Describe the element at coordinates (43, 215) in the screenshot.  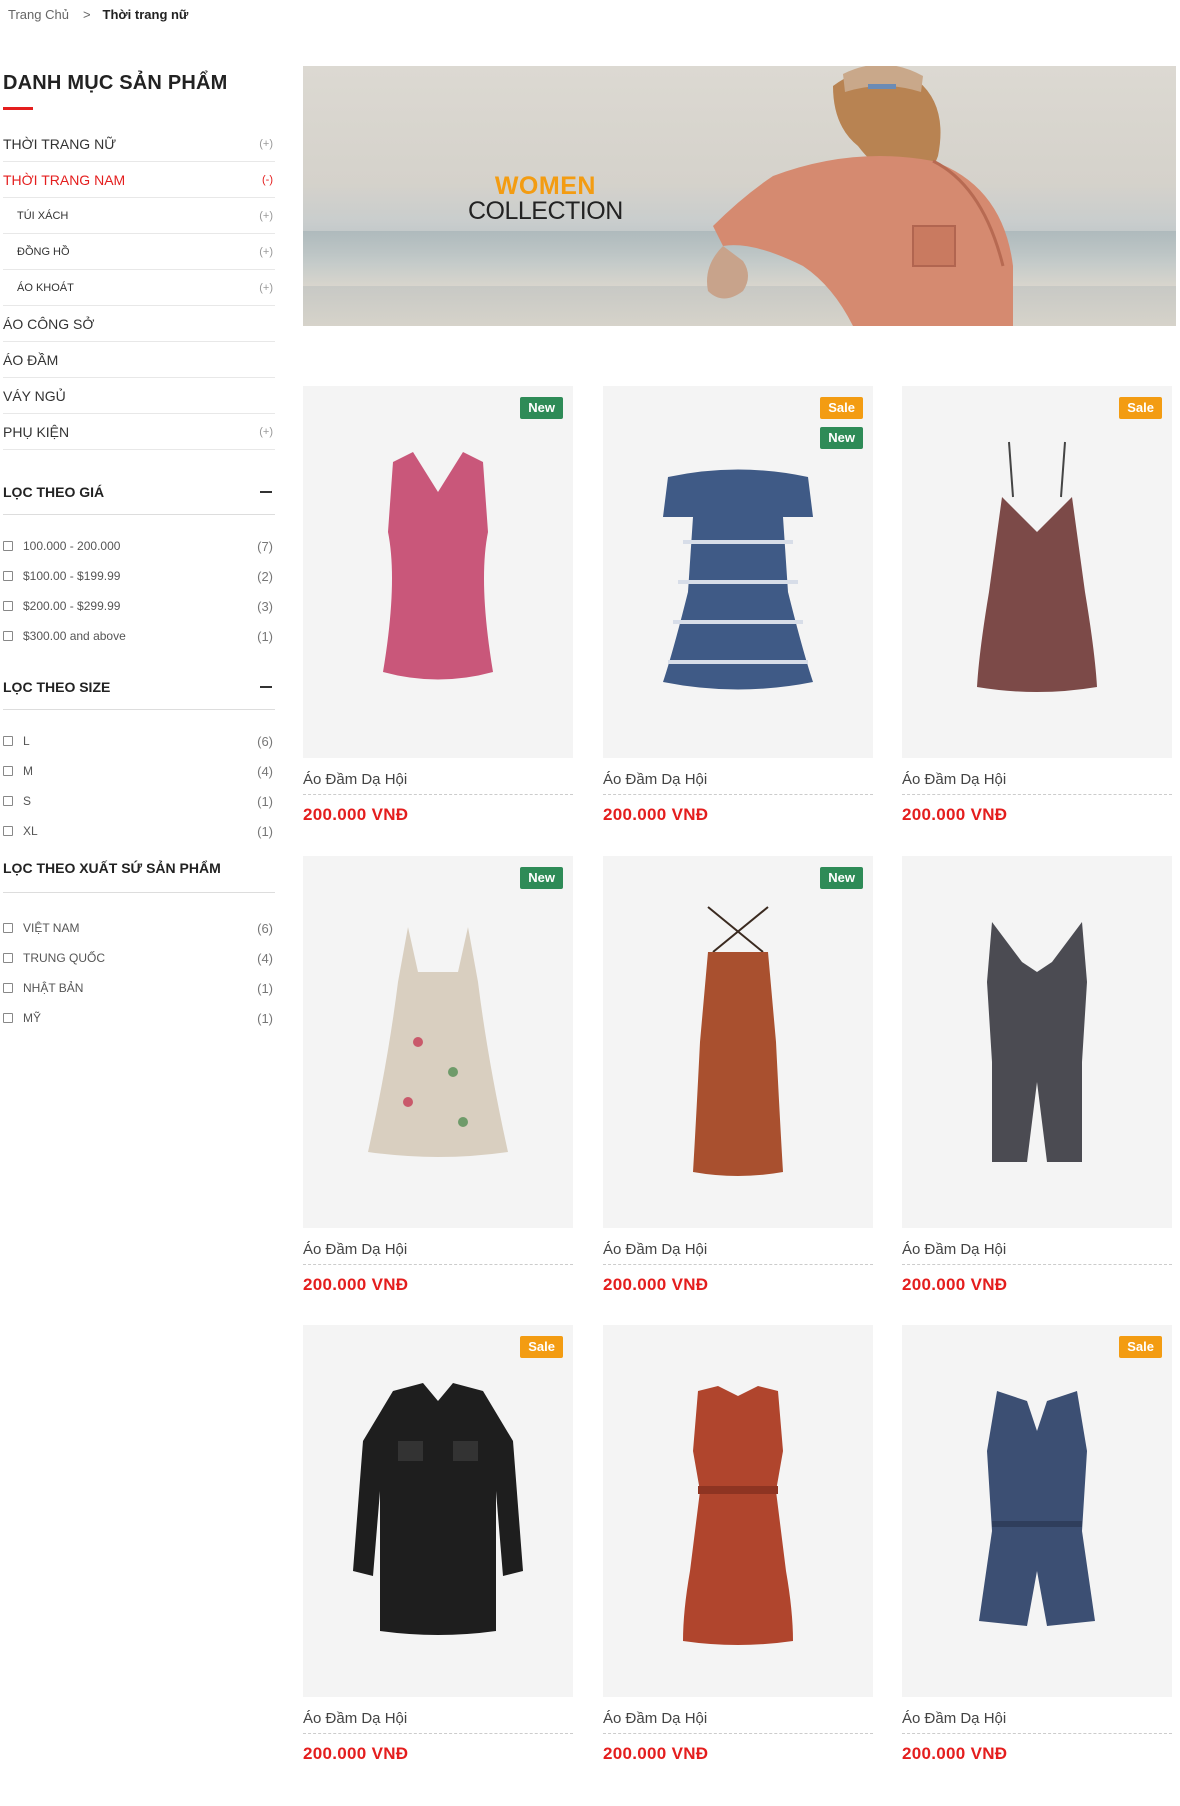
I see `category-label: TÚI XÁCH` at that location.